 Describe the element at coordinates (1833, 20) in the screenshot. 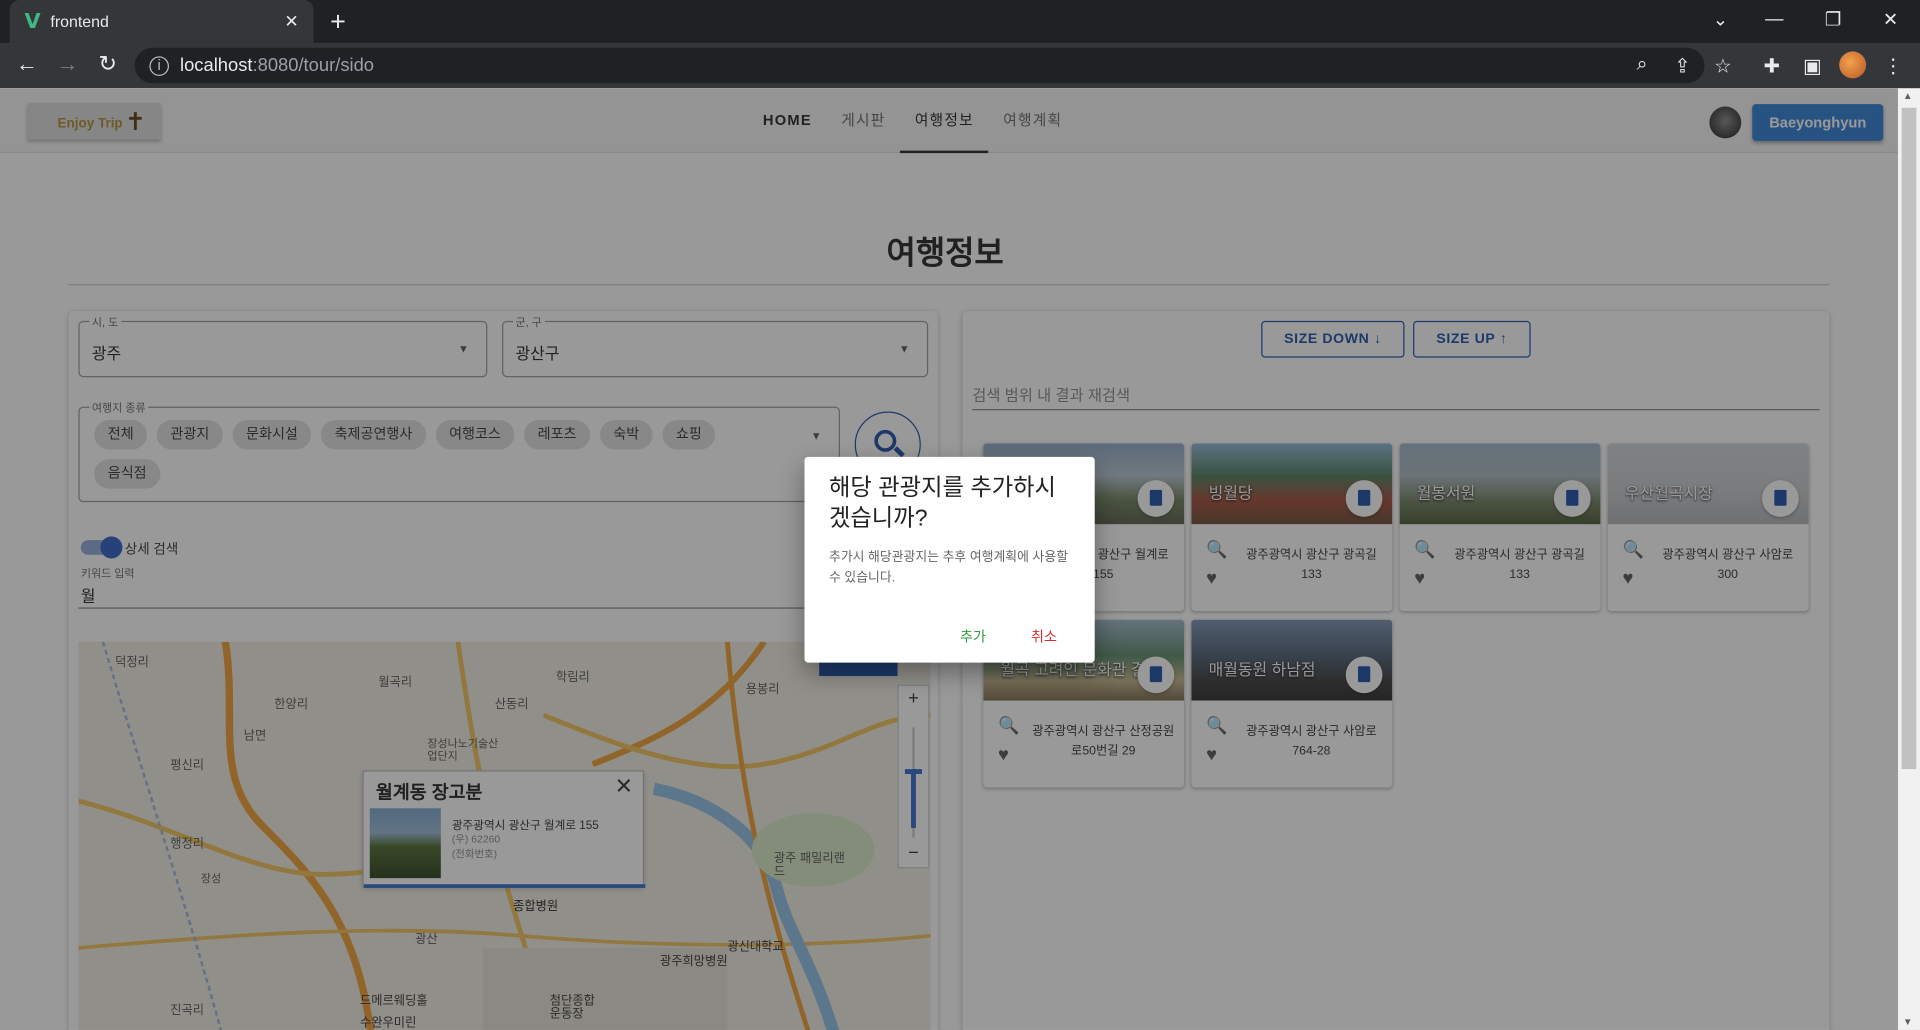

I see `restore-icon: ❐` at that location.